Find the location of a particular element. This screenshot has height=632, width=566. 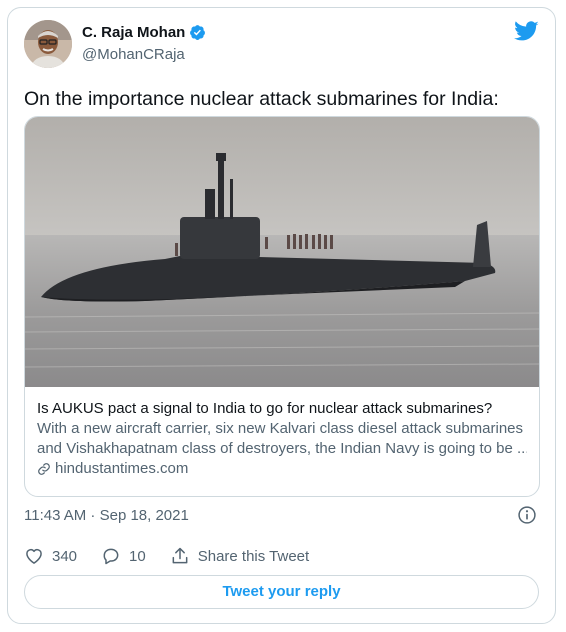

share-button: Share this Tweet is located at coordinates (239, 556).